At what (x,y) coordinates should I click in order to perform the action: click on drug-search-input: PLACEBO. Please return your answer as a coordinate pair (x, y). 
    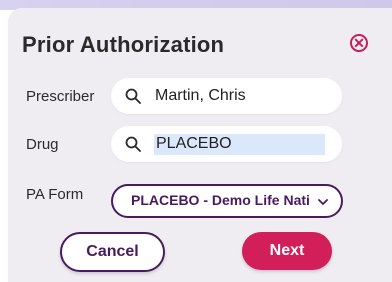
    Looking at the image, I should click on (226, 144).